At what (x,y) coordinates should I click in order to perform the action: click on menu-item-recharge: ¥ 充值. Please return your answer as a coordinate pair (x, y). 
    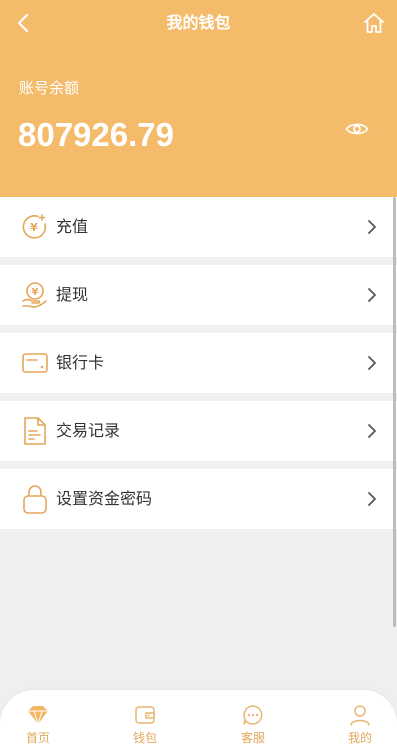
    Looking at the image, I should click on (198, 227).